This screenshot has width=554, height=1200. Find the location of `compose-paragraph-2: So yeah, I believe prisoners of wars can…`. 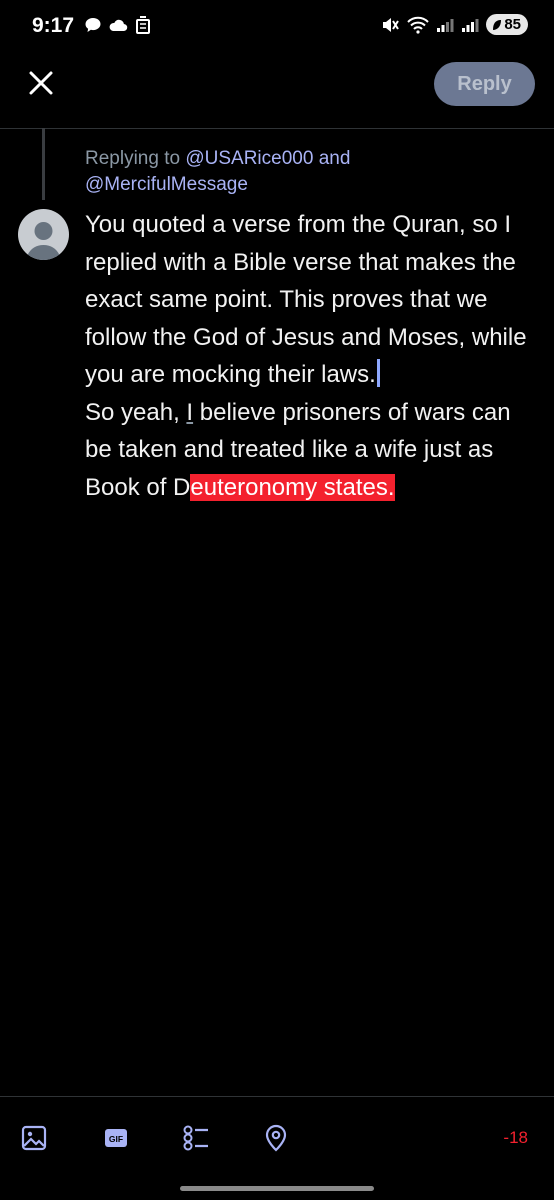

compose-paragraph-2: So yeah, I believe prisoners of wars can… is located at coordinates (312, 450).